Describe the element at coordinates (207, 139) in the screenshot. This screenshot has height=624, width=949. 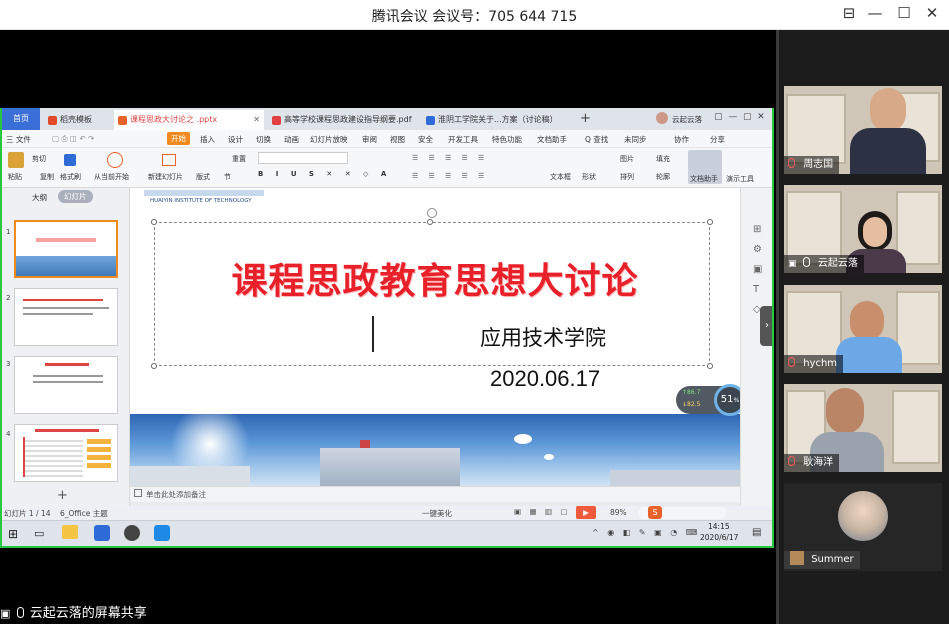
I see `menu-tab-insert: 插入` at that location.